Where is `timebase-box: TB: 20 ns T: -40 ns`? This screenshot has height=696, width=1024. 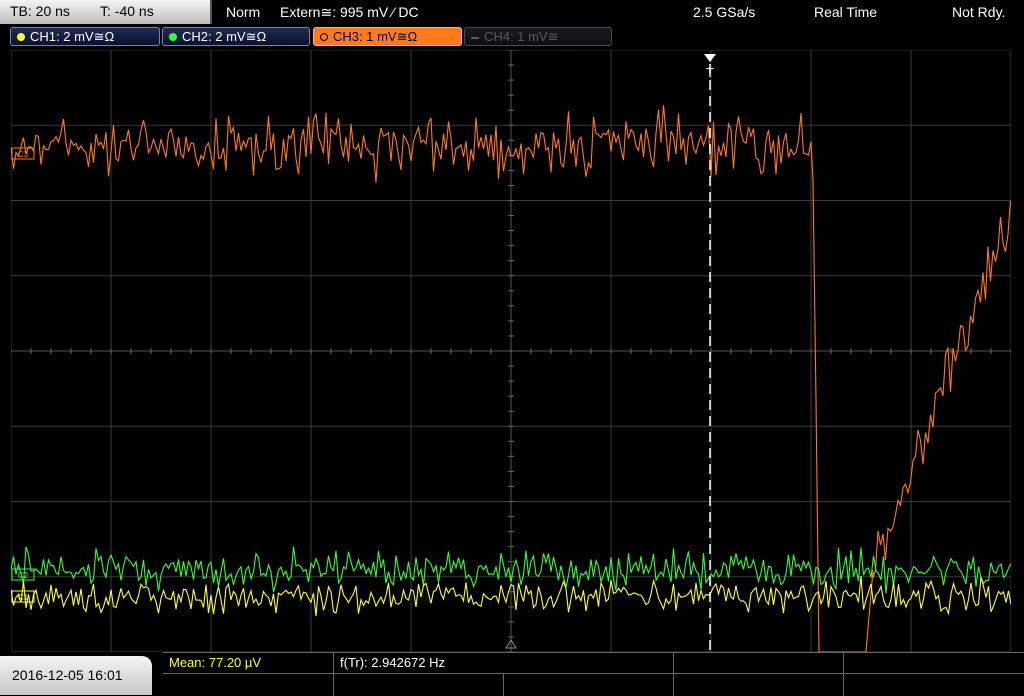
timebase-box: TB: 20 ns T: -40 ns is located at coordinates (106, 12).